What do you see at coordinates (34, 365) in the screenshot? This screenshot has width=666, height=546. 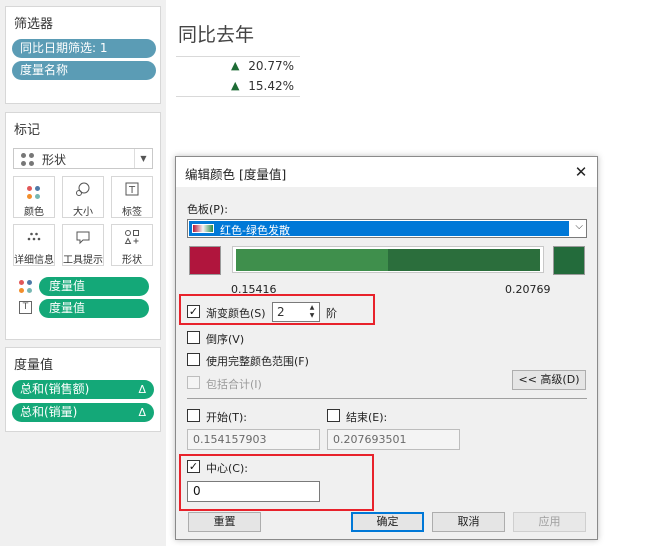 I see `measure-values-title: 度量值` at bounding box center [34, 365].